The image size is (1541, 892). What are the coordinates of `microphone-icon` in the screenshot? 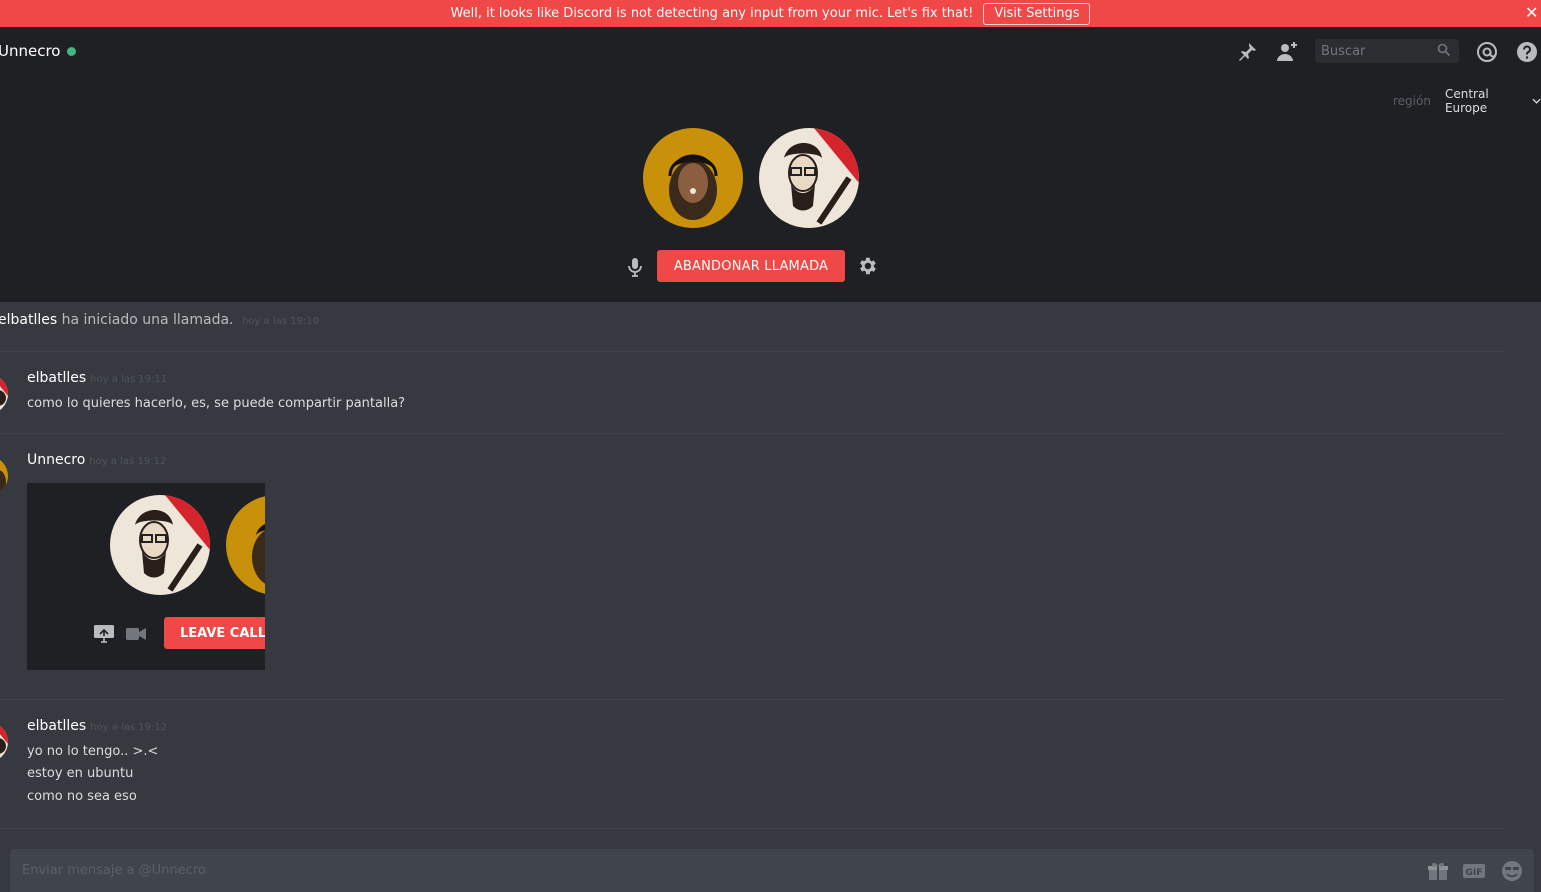 It's located at (635, 267).